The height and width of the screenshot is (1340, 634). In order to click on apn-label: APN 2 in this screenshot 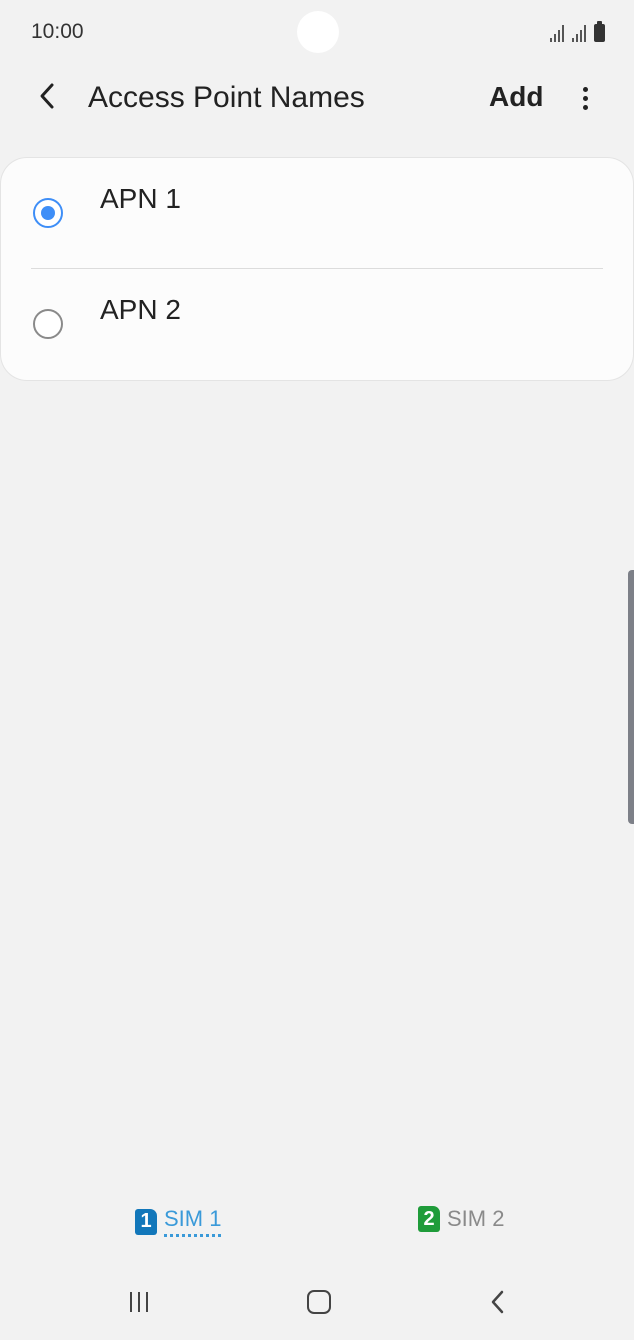, I will do `click(140, 309)`.